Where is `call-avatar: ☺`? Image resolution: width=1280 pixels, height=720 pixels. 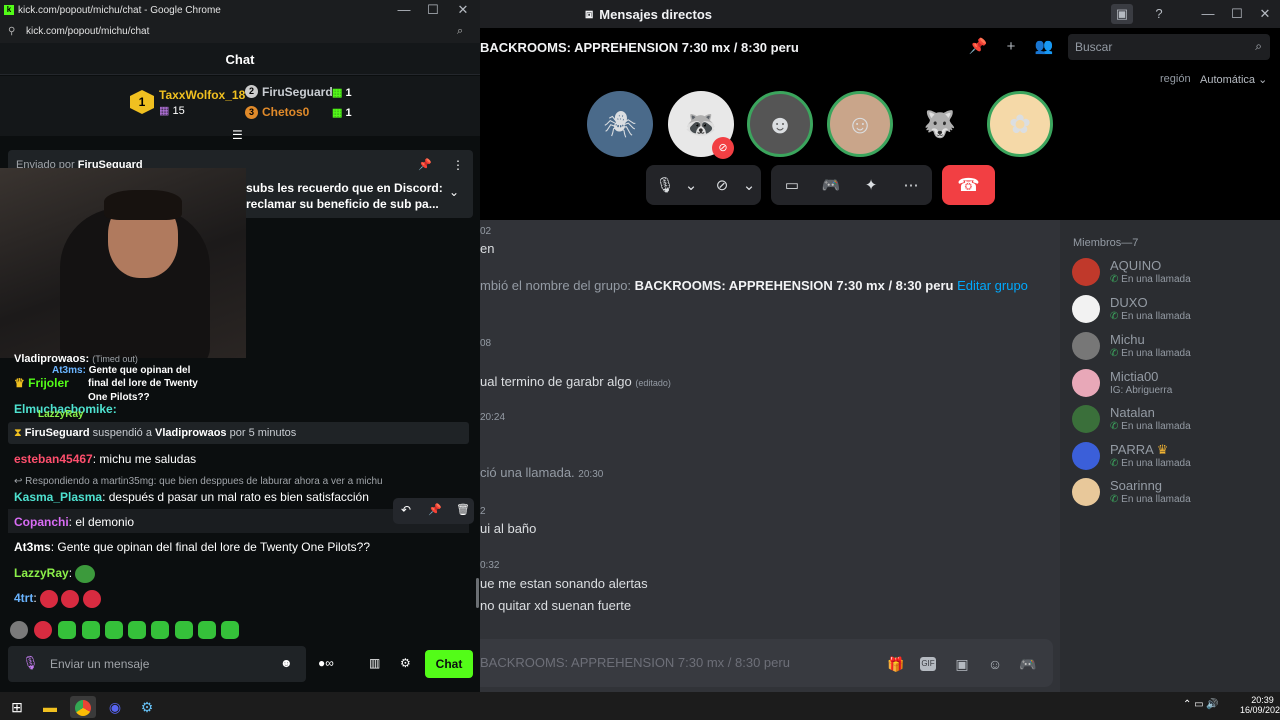
call-avatar: ☺ is located at coordinates (860, 124).